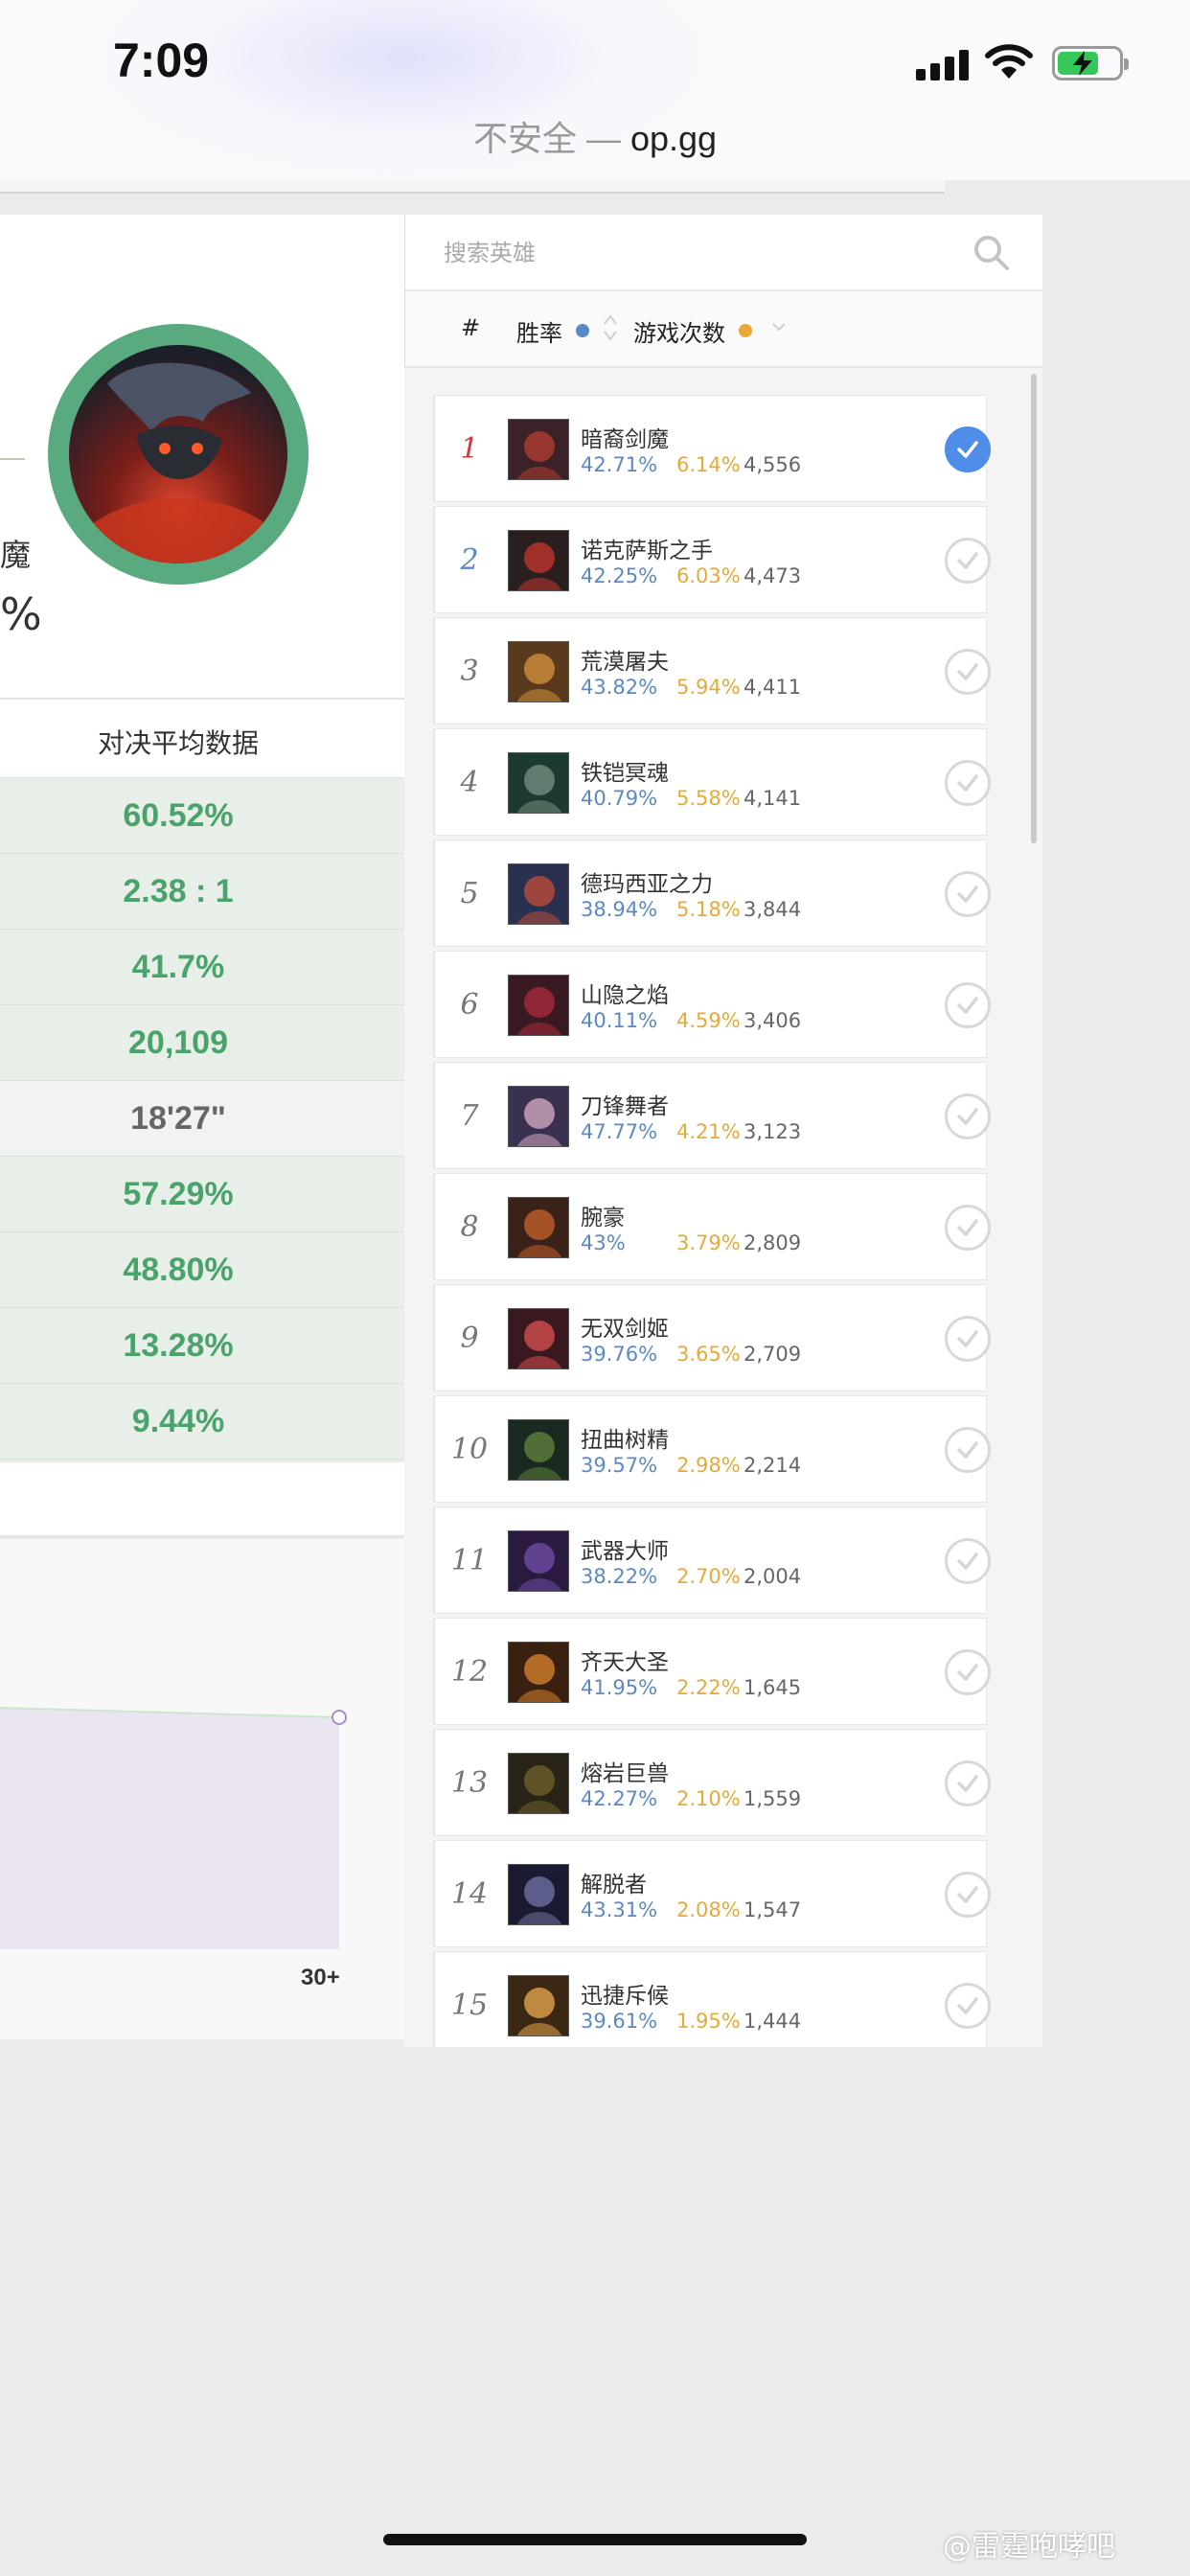  What do you see at coordinates (178, 1118) in the screenshot?
I see `stat-value: 18'27"` at bounding box center [178, 1118].